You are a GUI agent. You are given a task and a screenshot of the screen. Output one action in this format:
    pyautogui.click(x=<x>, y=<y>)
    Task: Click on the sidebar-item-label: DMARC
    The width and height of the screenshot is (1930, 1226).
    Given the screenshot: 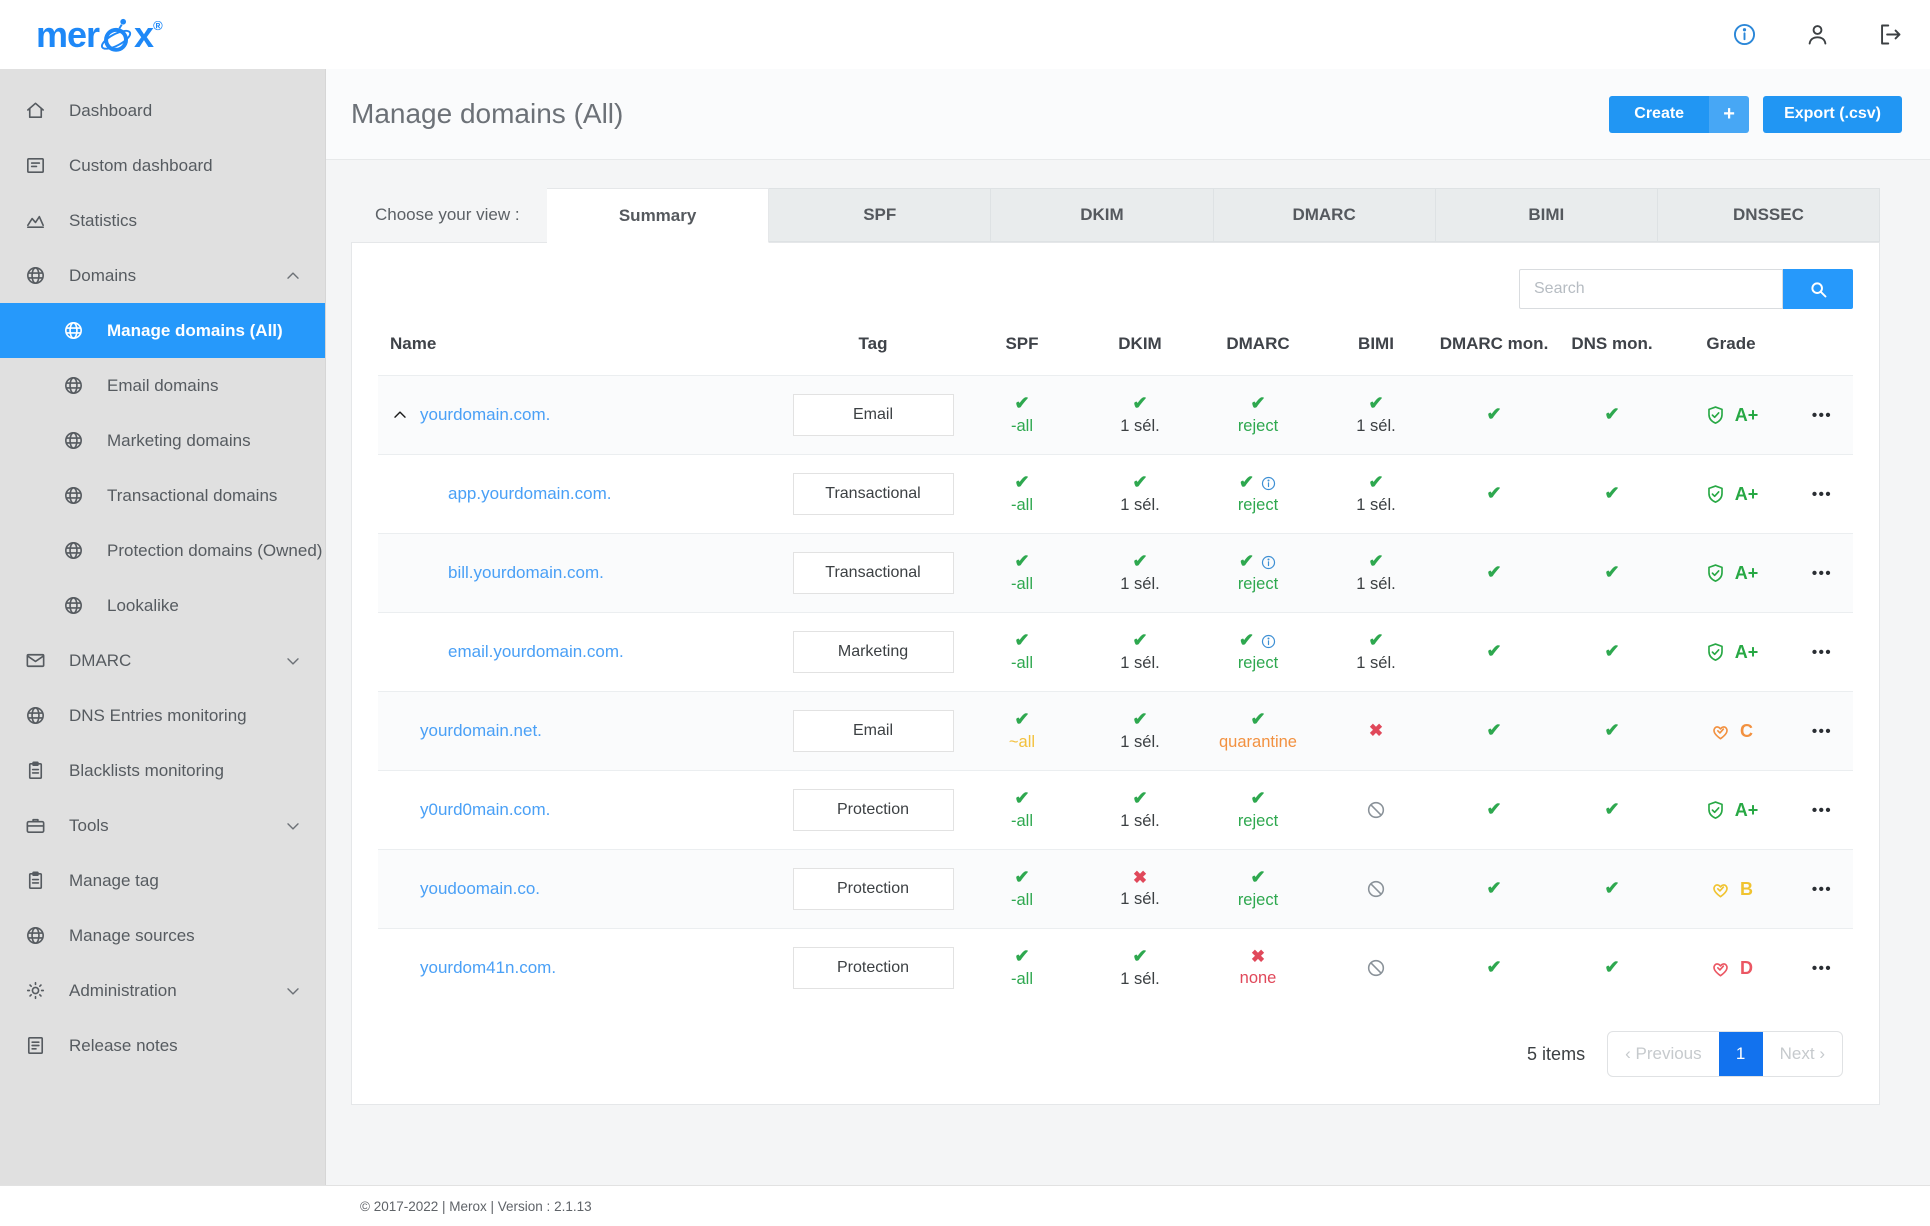 What is the action you would take?
    pyautogui.click(x=100, y=660)
    